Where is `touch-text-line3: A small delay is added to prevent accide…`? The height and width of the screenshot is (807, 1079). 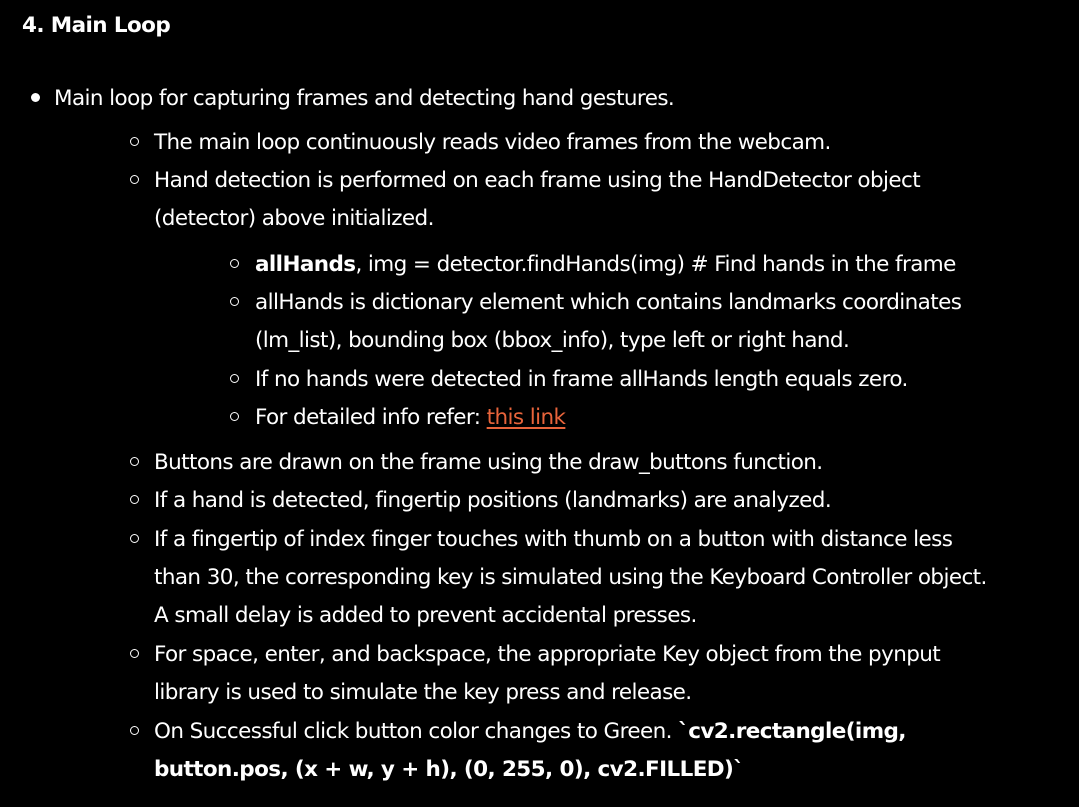
touch-text-line3: A small delay is added to prevent accide… is located at coordinates (425, 615).